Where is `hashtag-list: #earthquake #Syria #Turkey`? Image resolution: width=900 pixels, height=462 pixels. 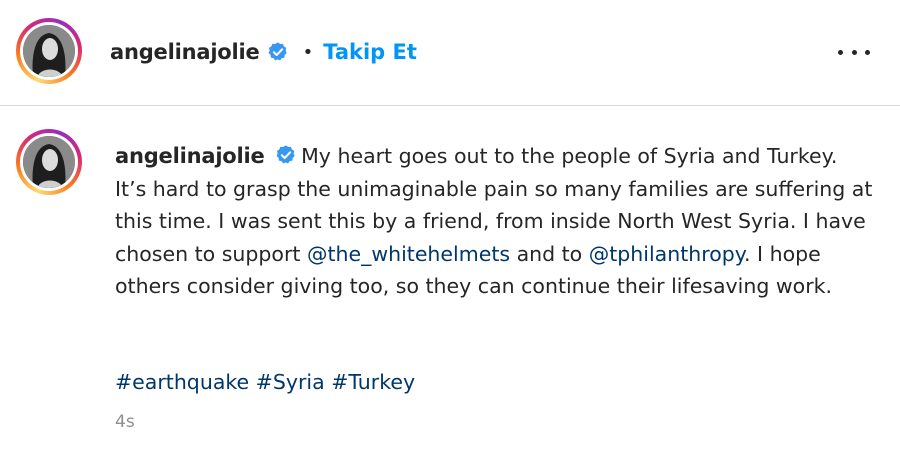
hashtag-list: #earthquake #Syria #Turkey is located at coordinates (265, 382).